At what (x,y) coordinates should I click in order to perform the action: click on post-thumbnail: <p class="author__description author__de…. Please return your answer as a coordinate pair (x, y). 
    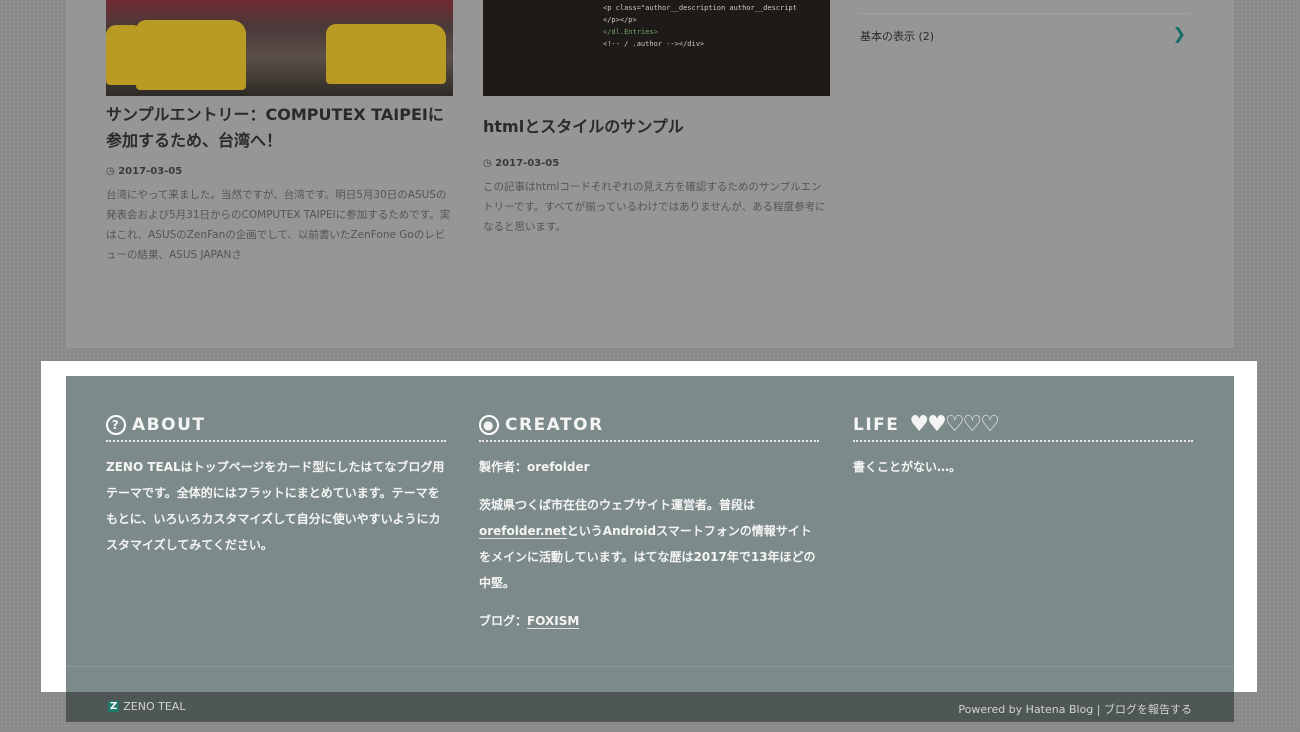
    Looking at the image, I should click on (656, 48).